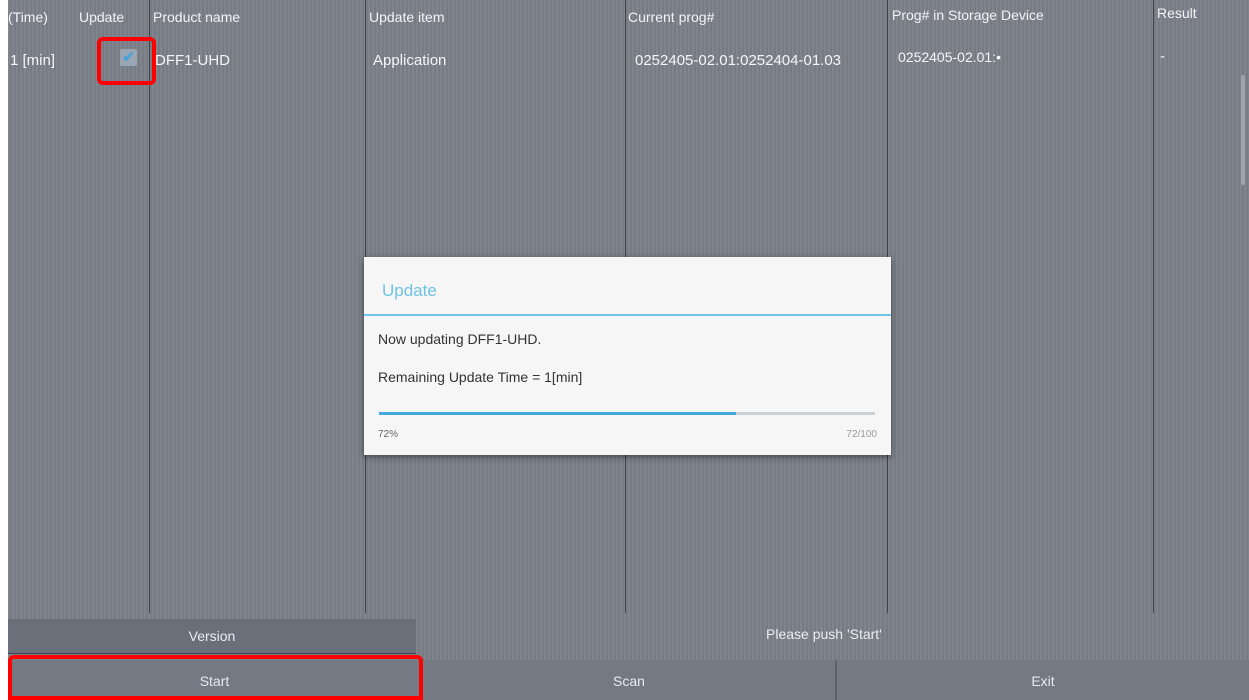 The height and width of the screenshot is (700, 1249). What do you see at coordinates (627, 315) in the screenshot?
I see `dialog-divider` at bounding box center [627, 315].